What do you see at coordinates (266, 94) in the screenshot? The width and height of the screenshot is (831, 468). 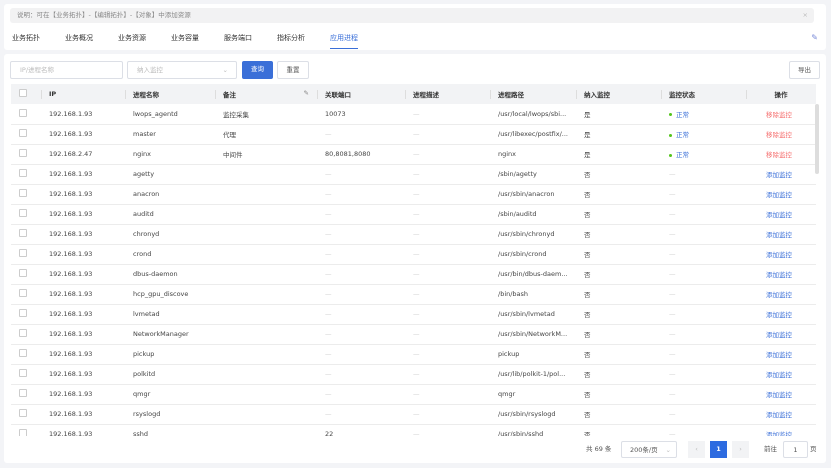 I see `column-header: 备注 ✎` at bounding box center [266, 94].